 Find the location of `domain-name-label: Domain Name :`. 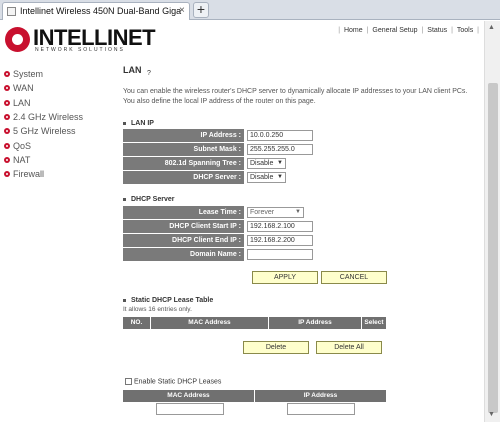

domain-name-label: Domain Name : is located at coordinates (183, 254).